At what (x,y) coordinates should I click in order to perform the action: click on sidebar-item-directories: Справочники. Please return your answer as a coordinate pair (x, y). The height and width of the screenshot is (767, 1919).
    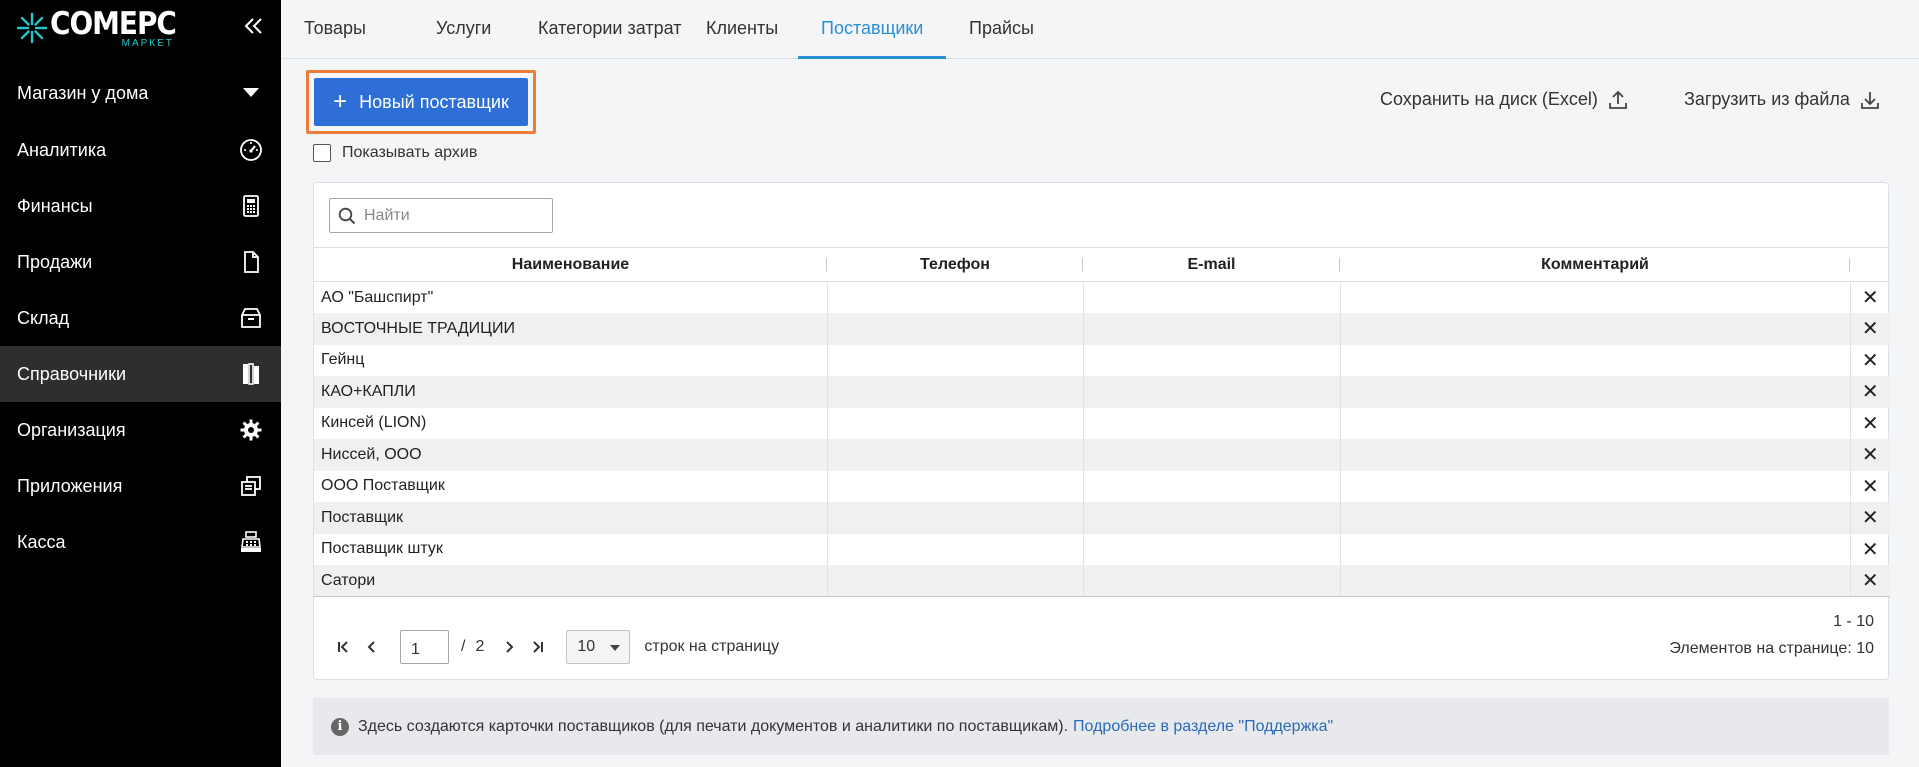
    Looking at the image, I should click on (140, 374).